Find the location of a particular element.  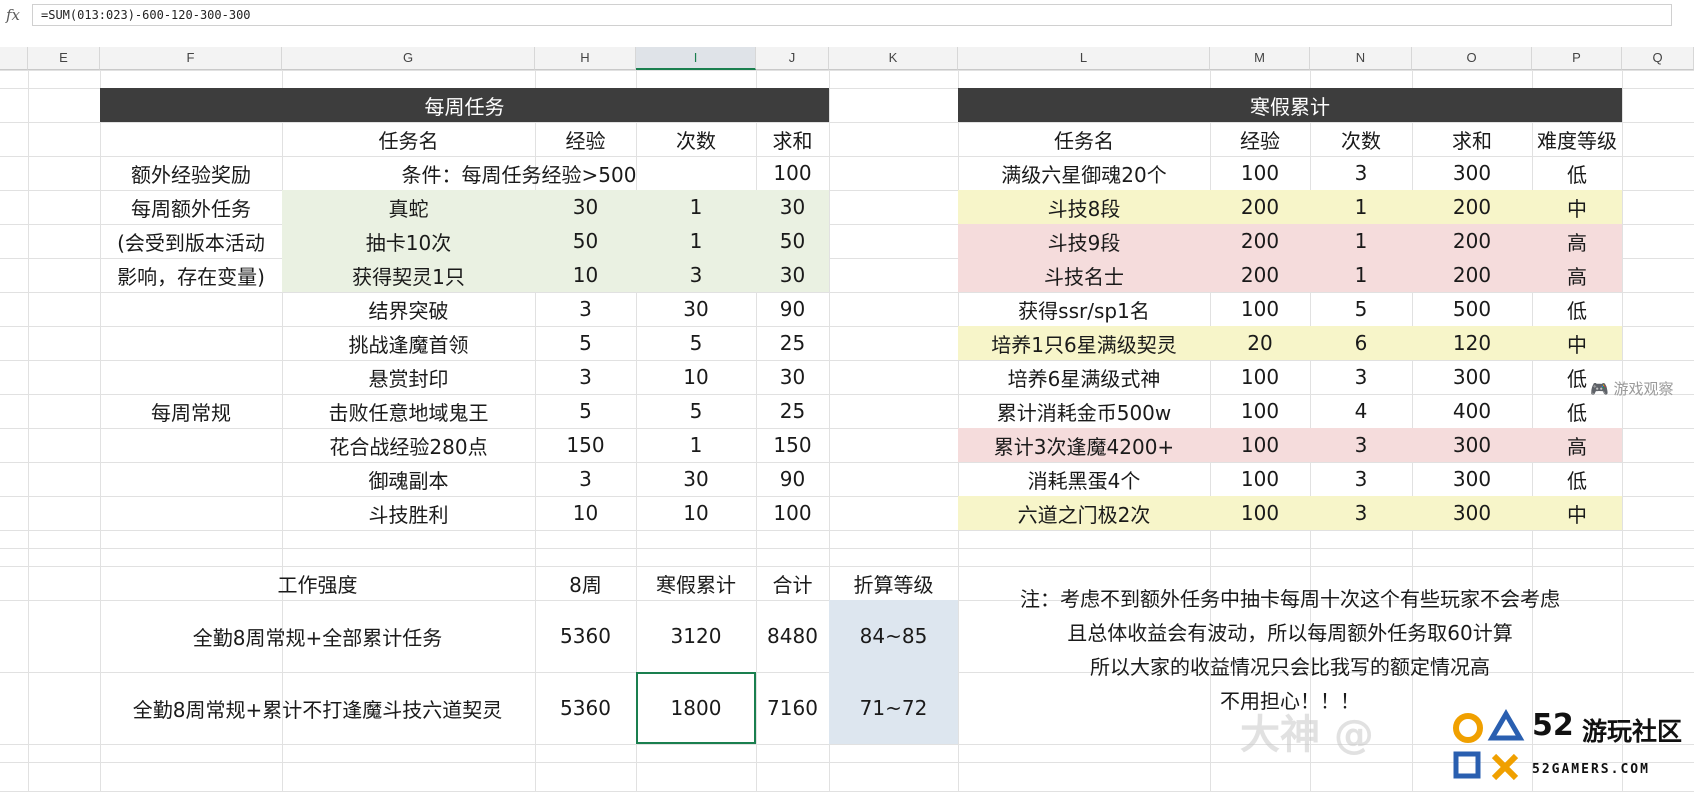

weekly-task-name: 获得契灵1只 is located at coordinates (408, 275).